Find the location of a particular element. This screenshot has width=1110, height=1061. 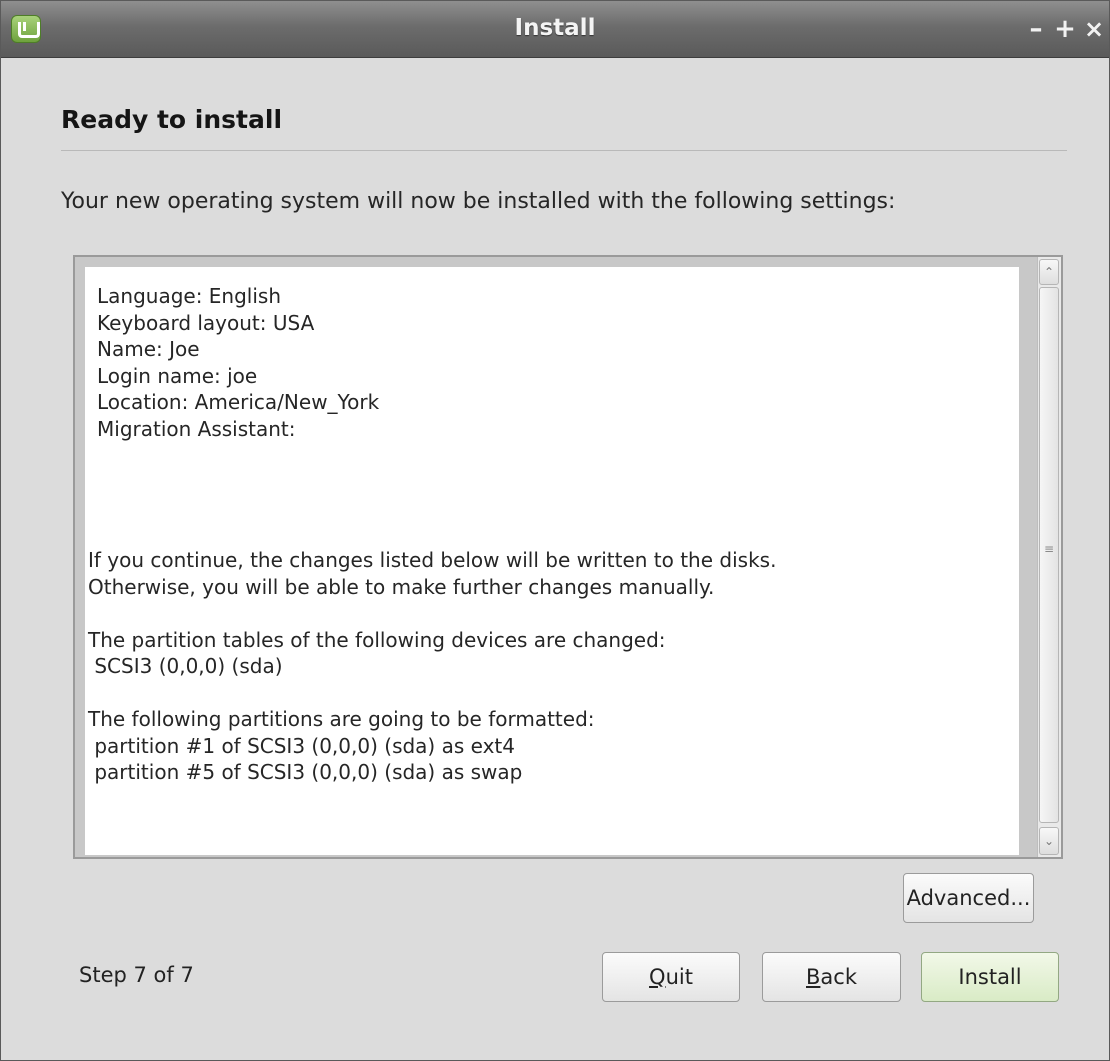

close-button: × is located at coordinates (1094, 29).